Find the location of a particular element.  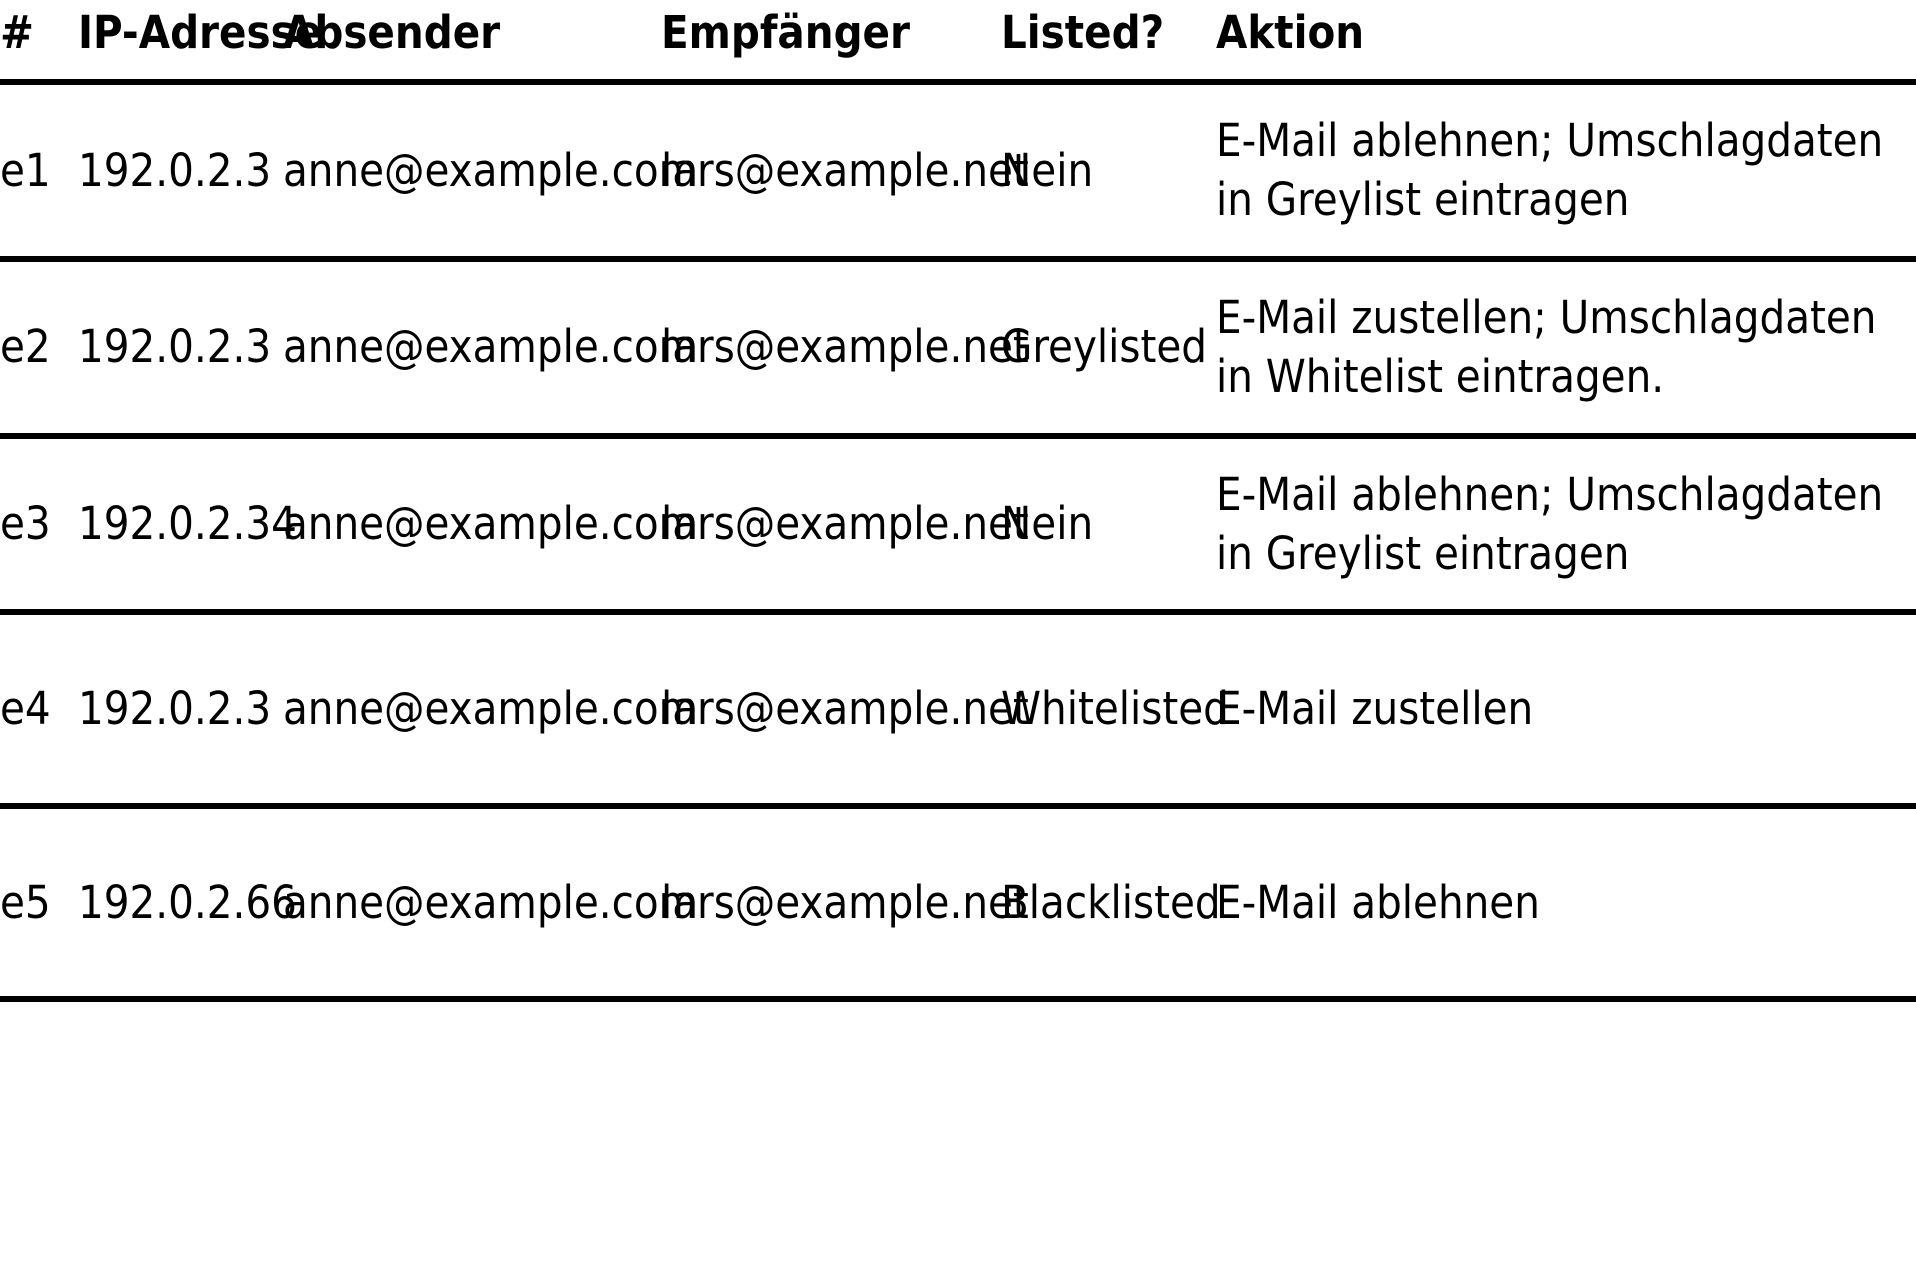

column-header-listed: Listed? is located at coordinates (1083, 32).